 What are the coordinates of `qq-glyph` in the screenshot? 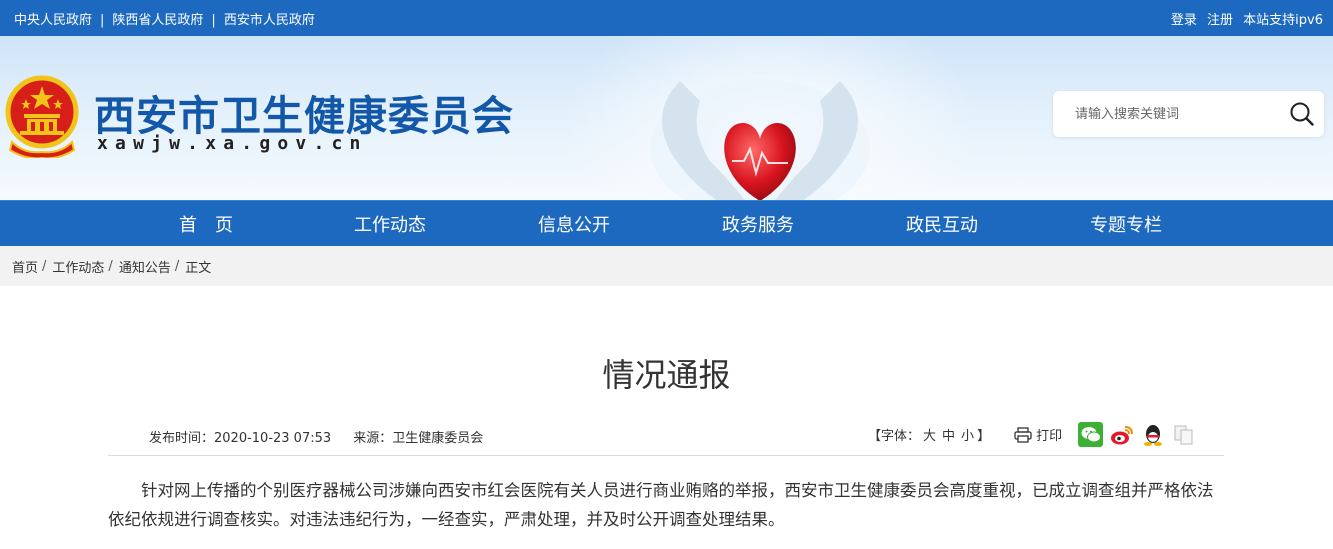 It's located at (1152, 435).